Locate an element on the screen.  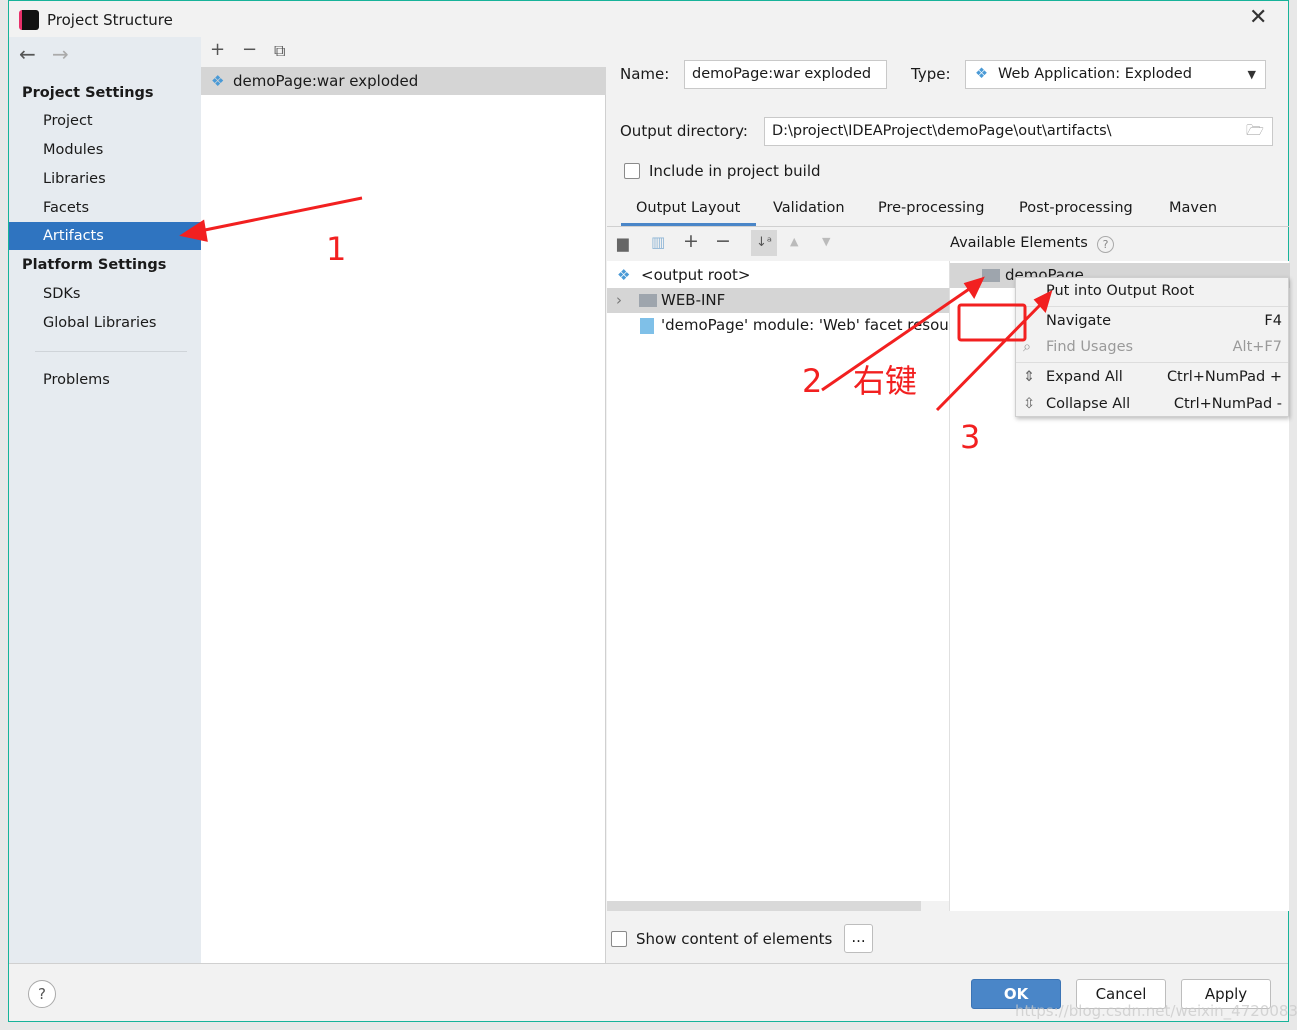
tab-pre-processing: Pre-processing is located at coordinates (931, 208).